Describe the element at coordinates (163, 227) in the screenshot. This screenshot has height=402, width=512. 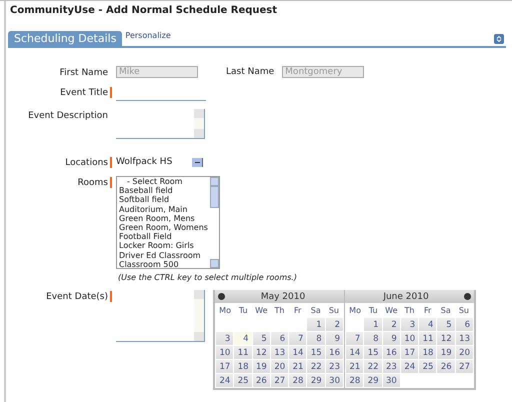
I see `list-option: Green Room, Womens` at that location.